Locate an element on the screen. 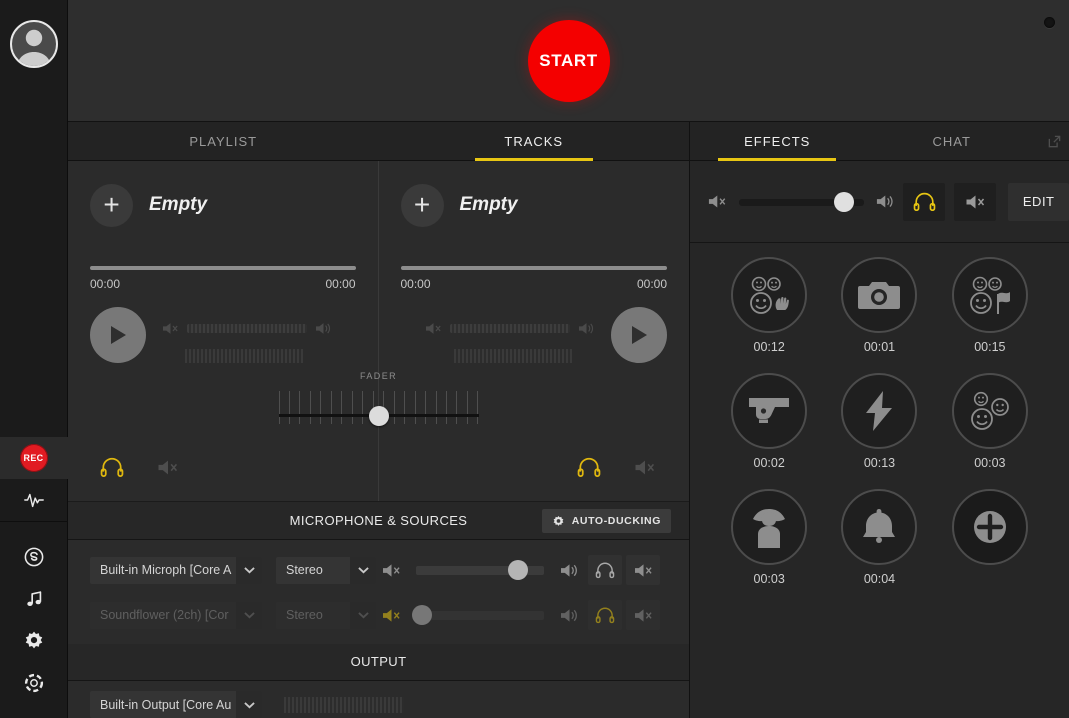  record-icon: REC is located at coordinates (33, 458).